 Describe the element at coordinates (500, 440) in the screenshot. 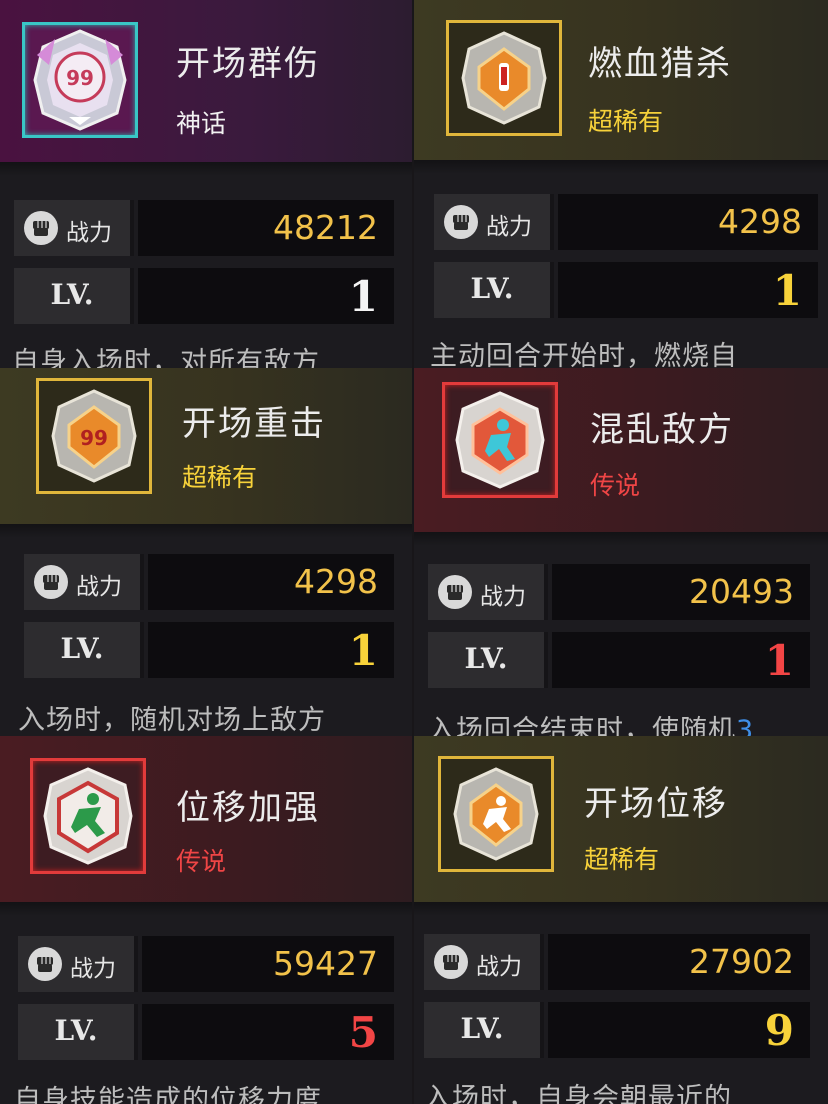

I see `chaos-runner-badge-icon` at that location.